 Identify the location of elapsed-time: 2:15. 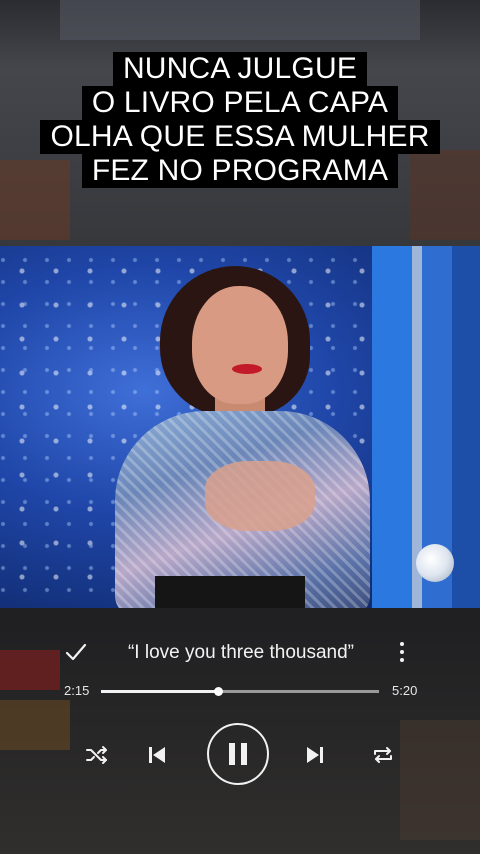
(77, 690).